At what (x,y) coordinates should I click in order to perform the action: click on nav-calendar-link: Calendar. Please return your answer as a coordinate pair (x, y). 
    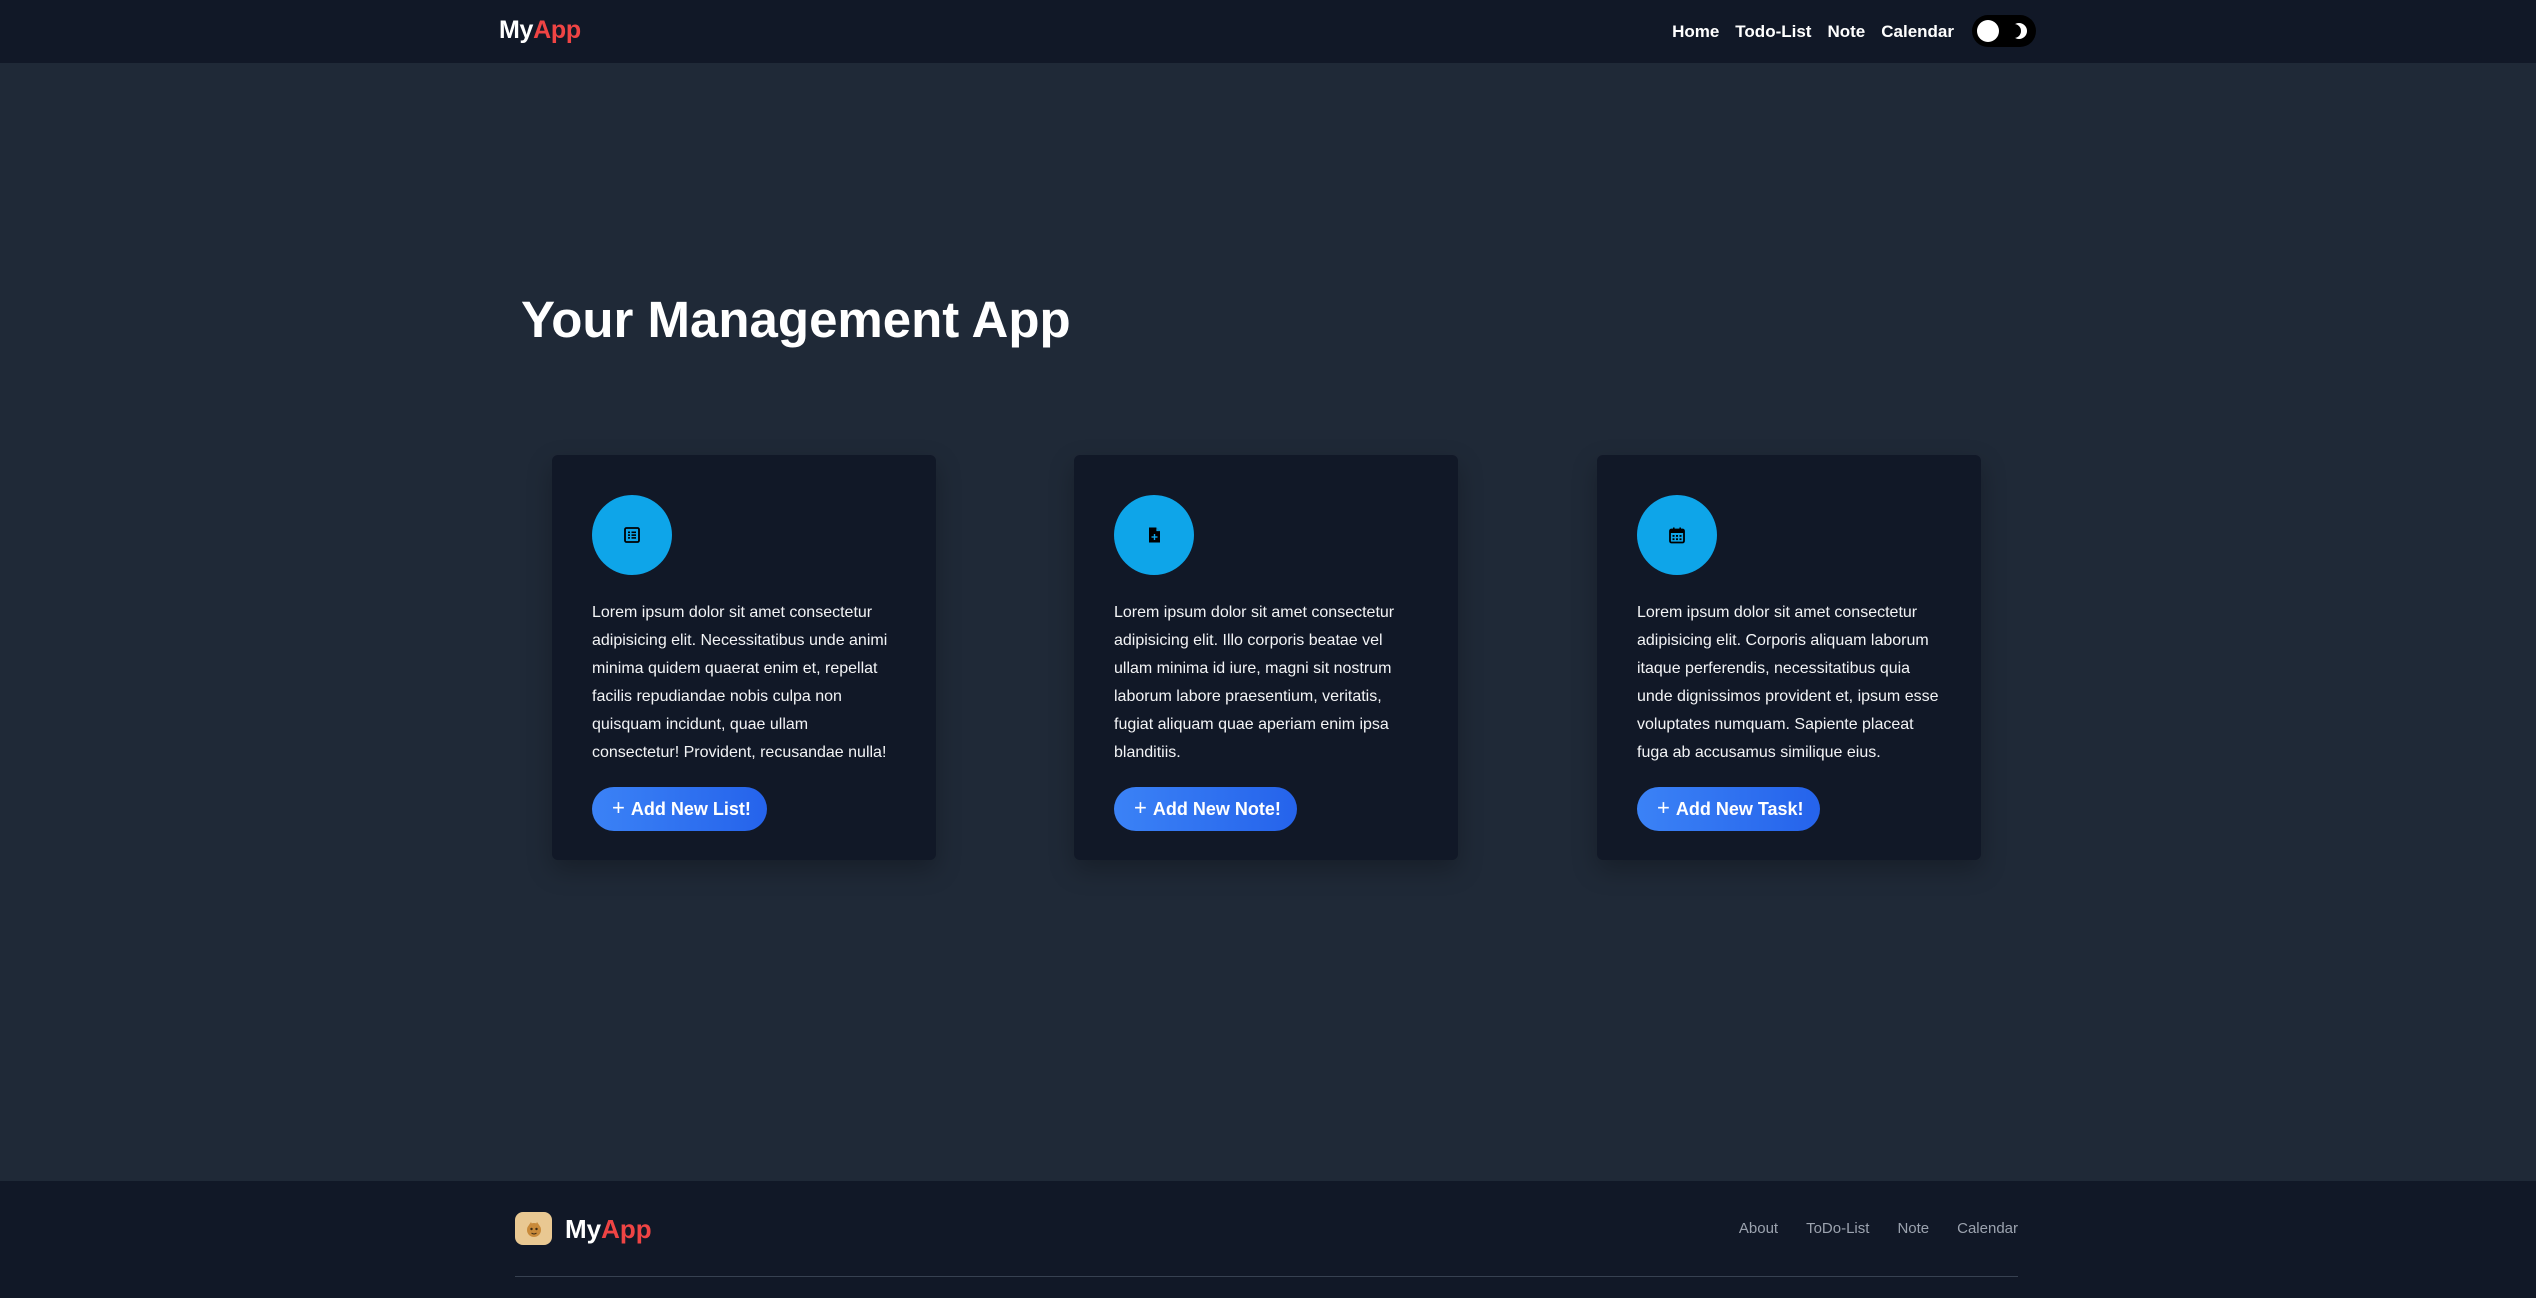
    Looking at the image, I should click on (1917, 32).